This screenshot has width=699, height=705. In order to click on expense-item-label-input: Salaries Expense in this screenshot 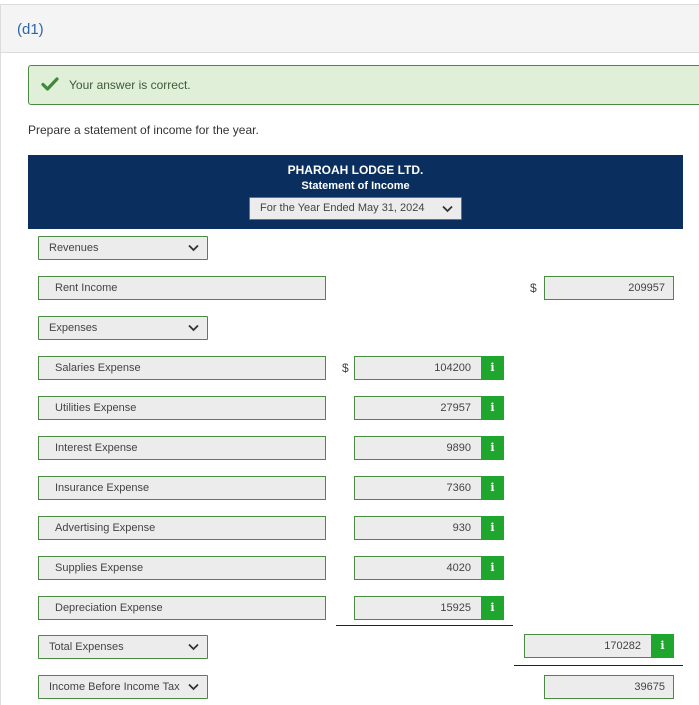, I will do `click(182, 368)`.